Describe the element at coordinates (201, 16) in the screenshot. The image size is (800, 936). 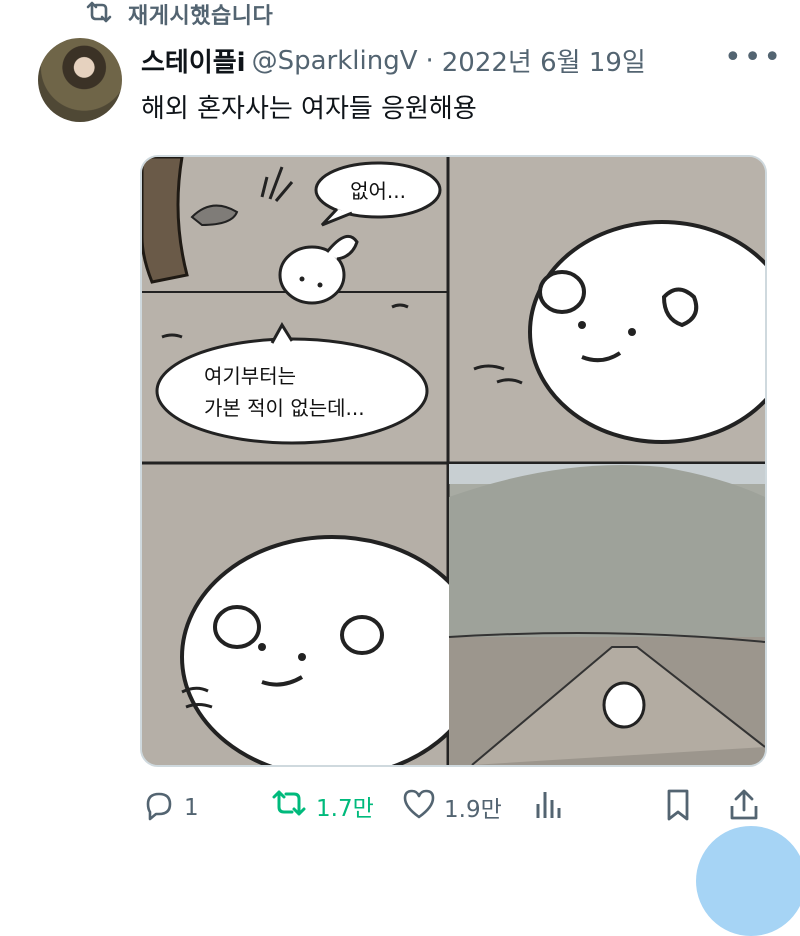
I see `reposted-label: 재게시했습니다` at that location.